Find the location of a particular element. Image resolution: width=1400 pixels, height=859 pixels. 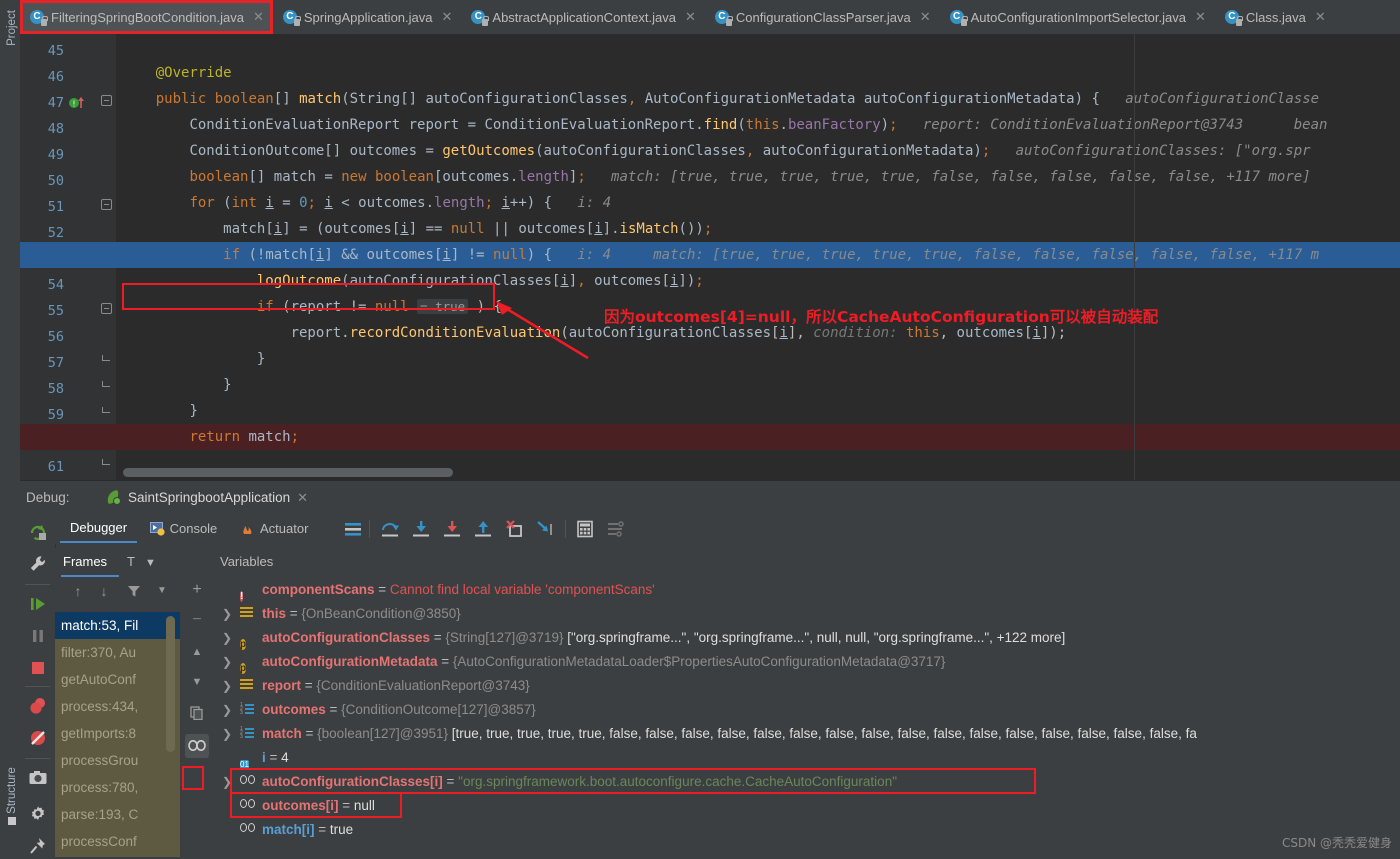

gutter-line-45: 45 is located at coordinates (59, 51).